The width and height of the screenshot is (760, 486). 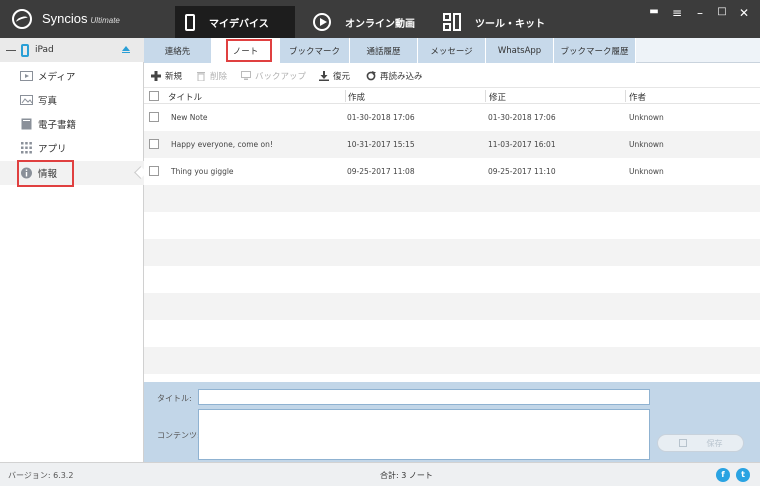 I want to click on status-bar: バージョン: 6.3.2 合計: 3 ノート f t, so click(x=380, y=474).